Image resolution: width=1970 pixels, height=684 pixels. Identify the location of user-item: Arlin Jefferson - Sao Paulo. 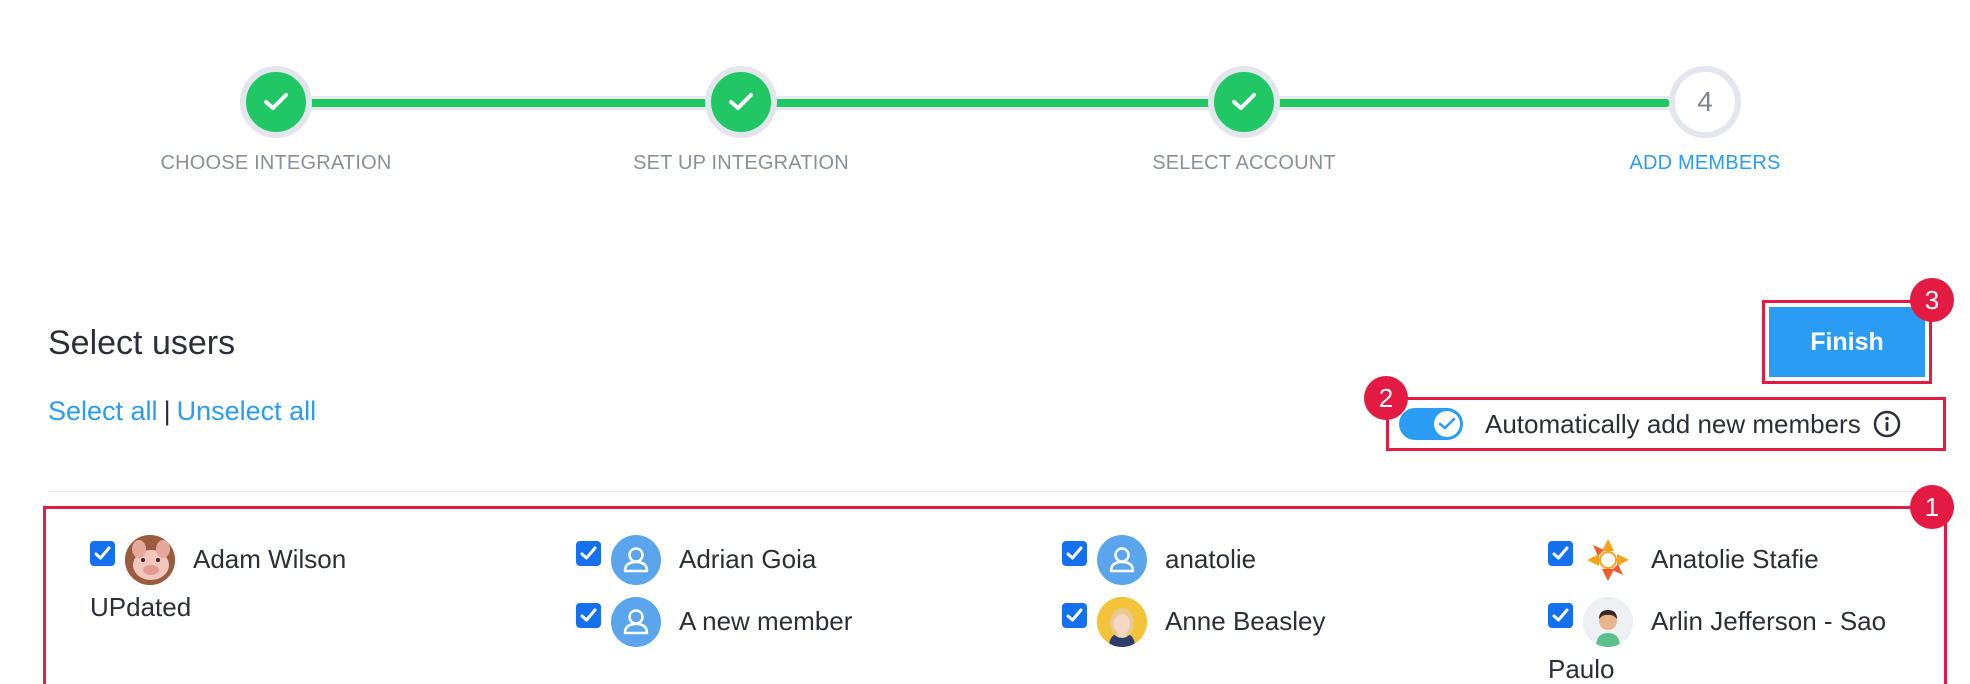
(1743, 640).